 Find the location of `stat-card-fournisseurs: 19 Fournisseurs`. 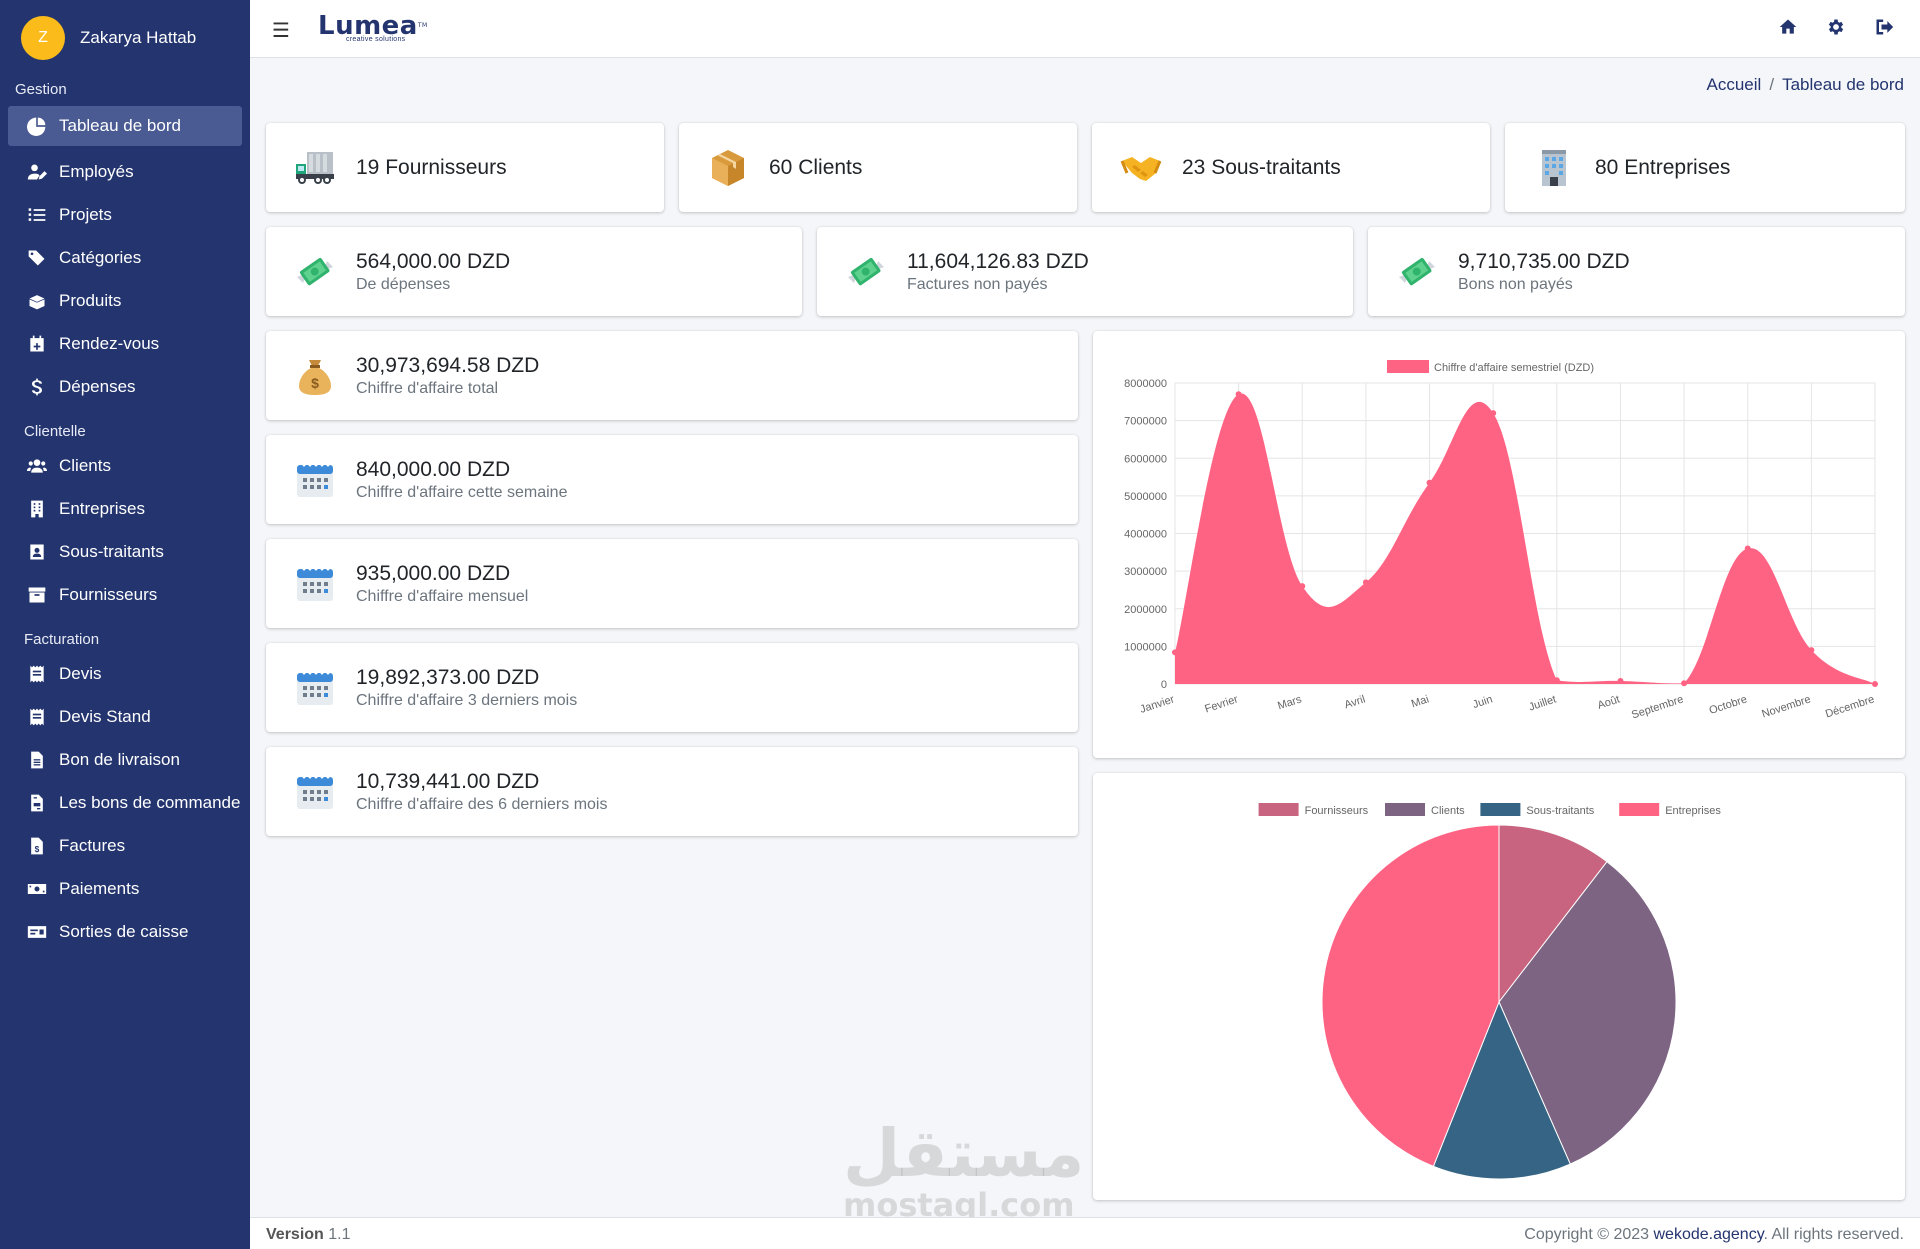

stat-card-fournisseurs: 19 Fournisseurs is located at coordinates (465, 167).